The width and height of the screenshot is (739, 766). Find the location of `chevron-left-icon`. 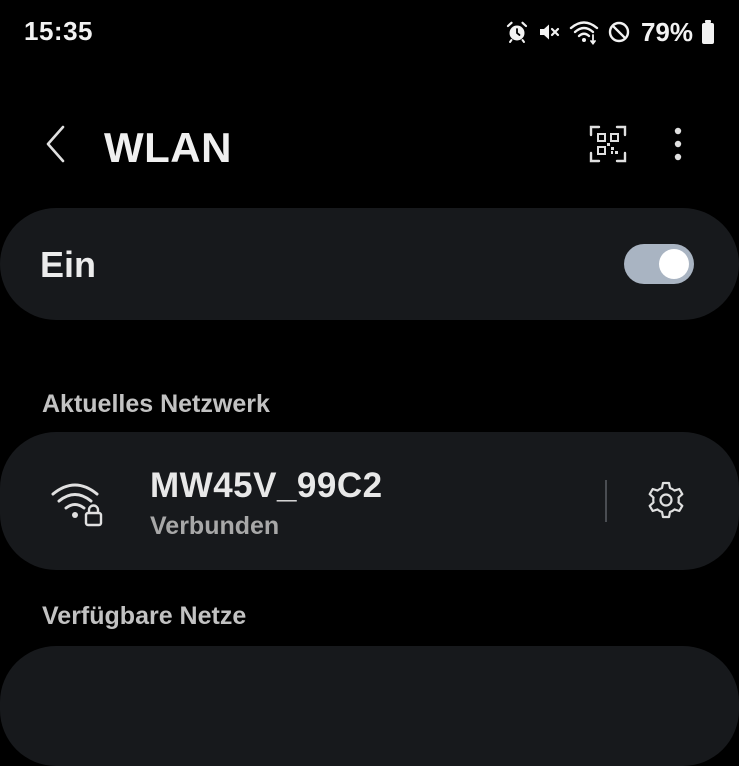

chevron-left-icon is located at coordinates (56, 146).